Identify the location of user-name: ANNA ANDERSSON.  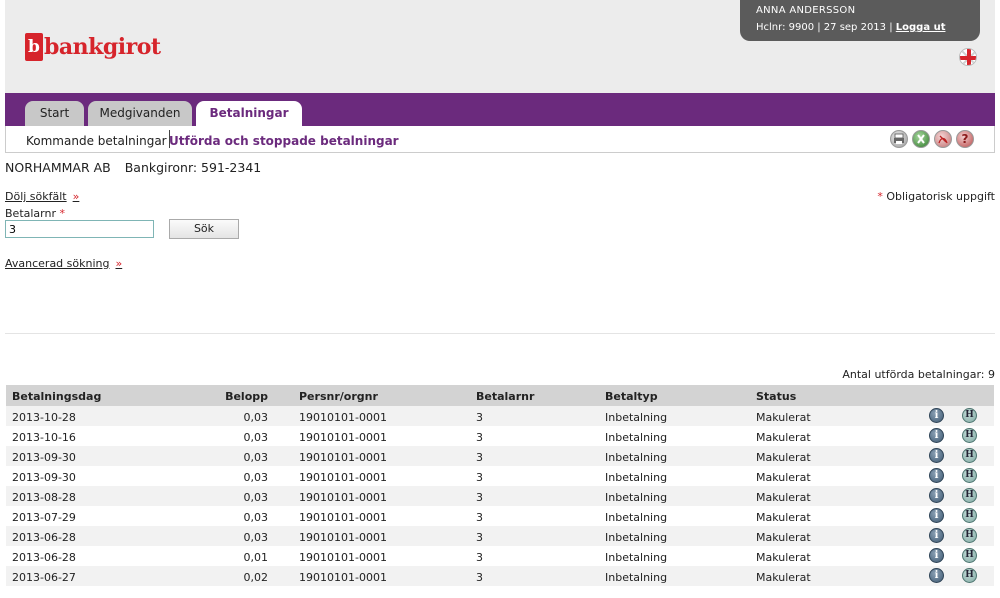
(806, 10).